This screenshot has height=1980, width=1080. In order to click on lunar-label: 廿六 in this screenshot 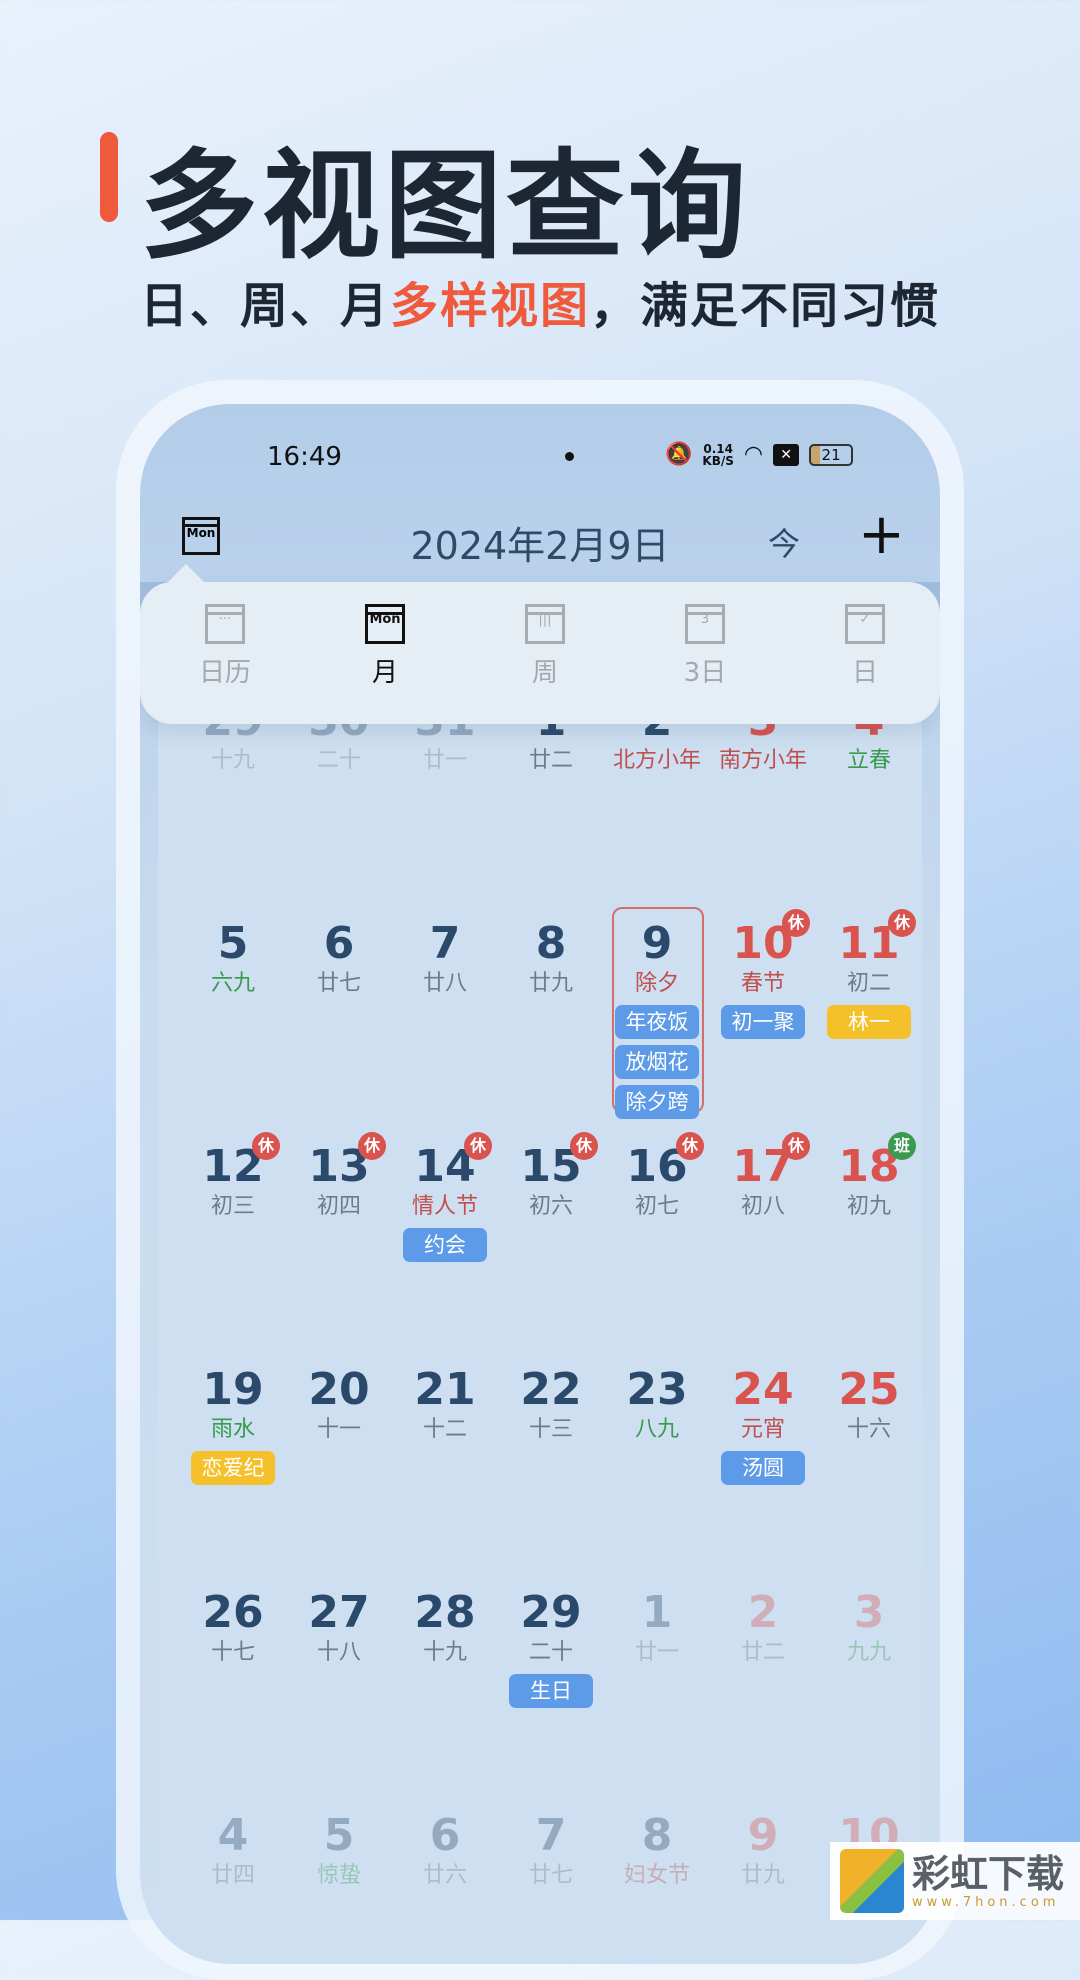, I will do `click(444, 1875)`.